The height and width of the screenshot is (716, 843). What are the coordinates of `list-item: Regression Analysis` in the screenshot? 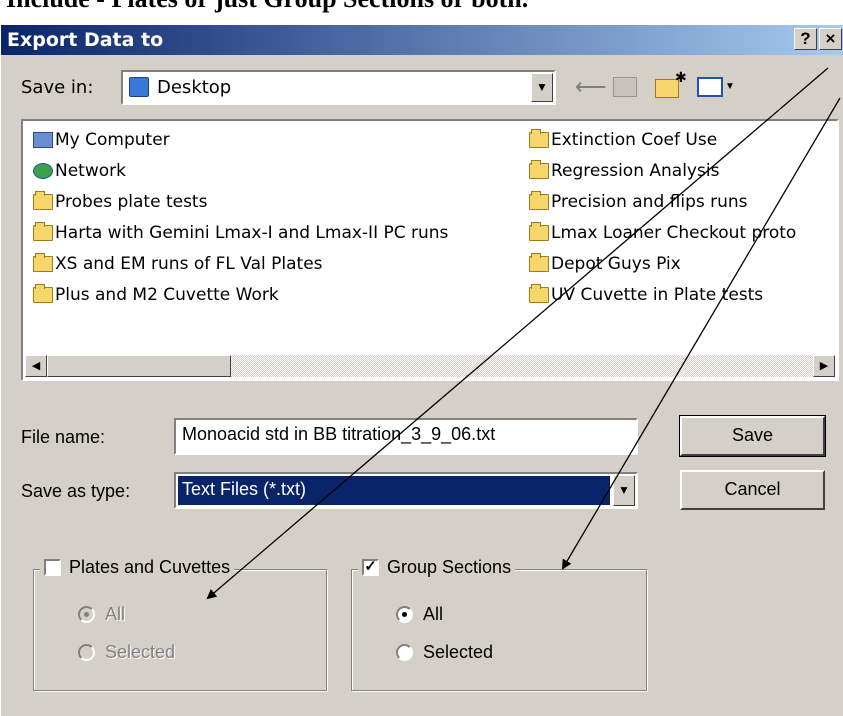 It's located at (624, 171).